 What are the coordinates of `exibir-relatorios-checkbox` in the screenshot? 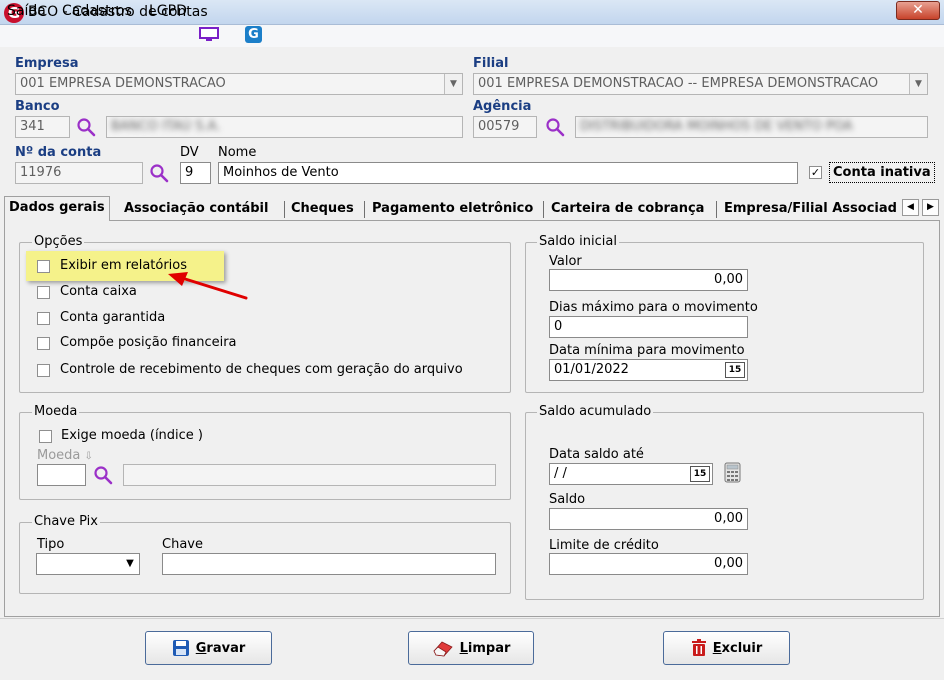 It's located at (43, 266).